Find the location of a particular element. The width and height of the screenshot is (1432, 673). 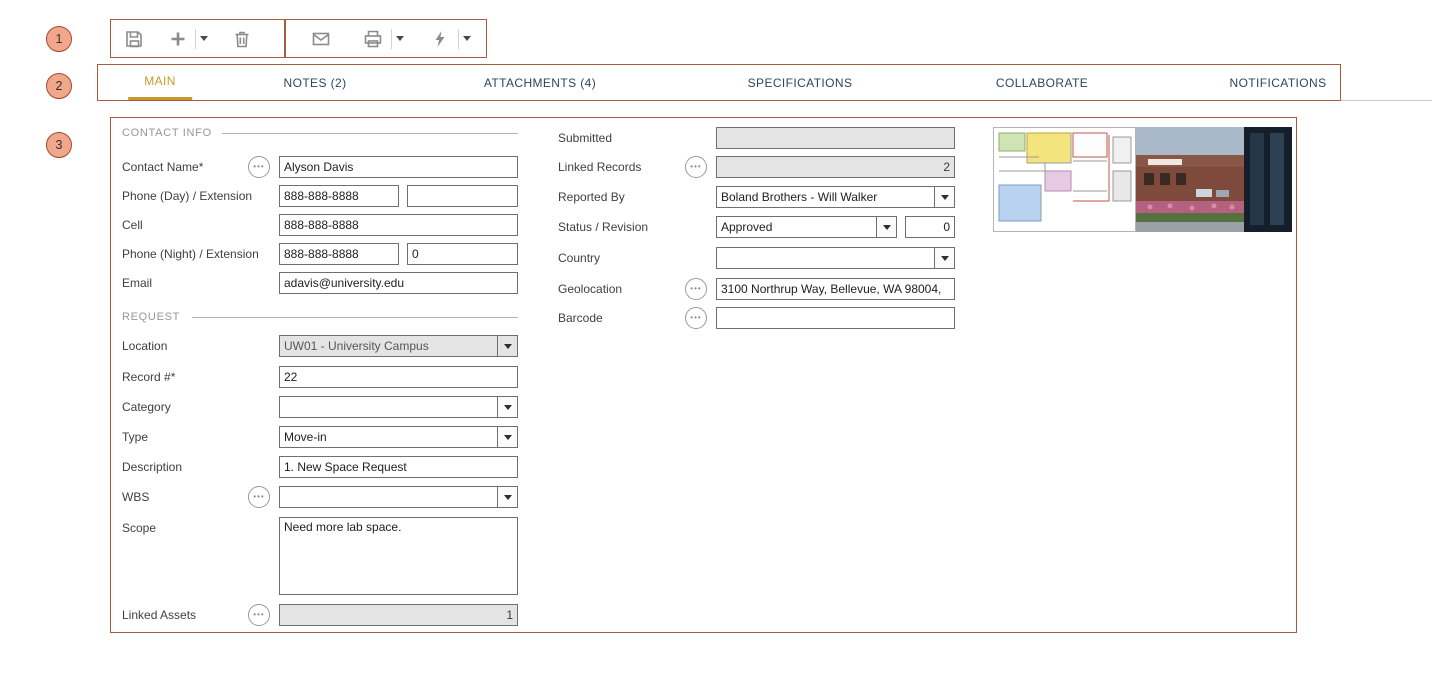

email-label: Email is located at coordinates (137, 283).